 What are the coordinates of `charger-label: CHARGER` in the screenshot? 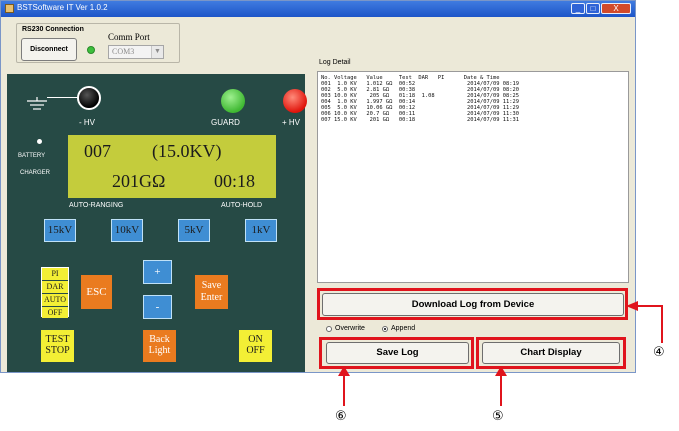 It's located at (35, 173).